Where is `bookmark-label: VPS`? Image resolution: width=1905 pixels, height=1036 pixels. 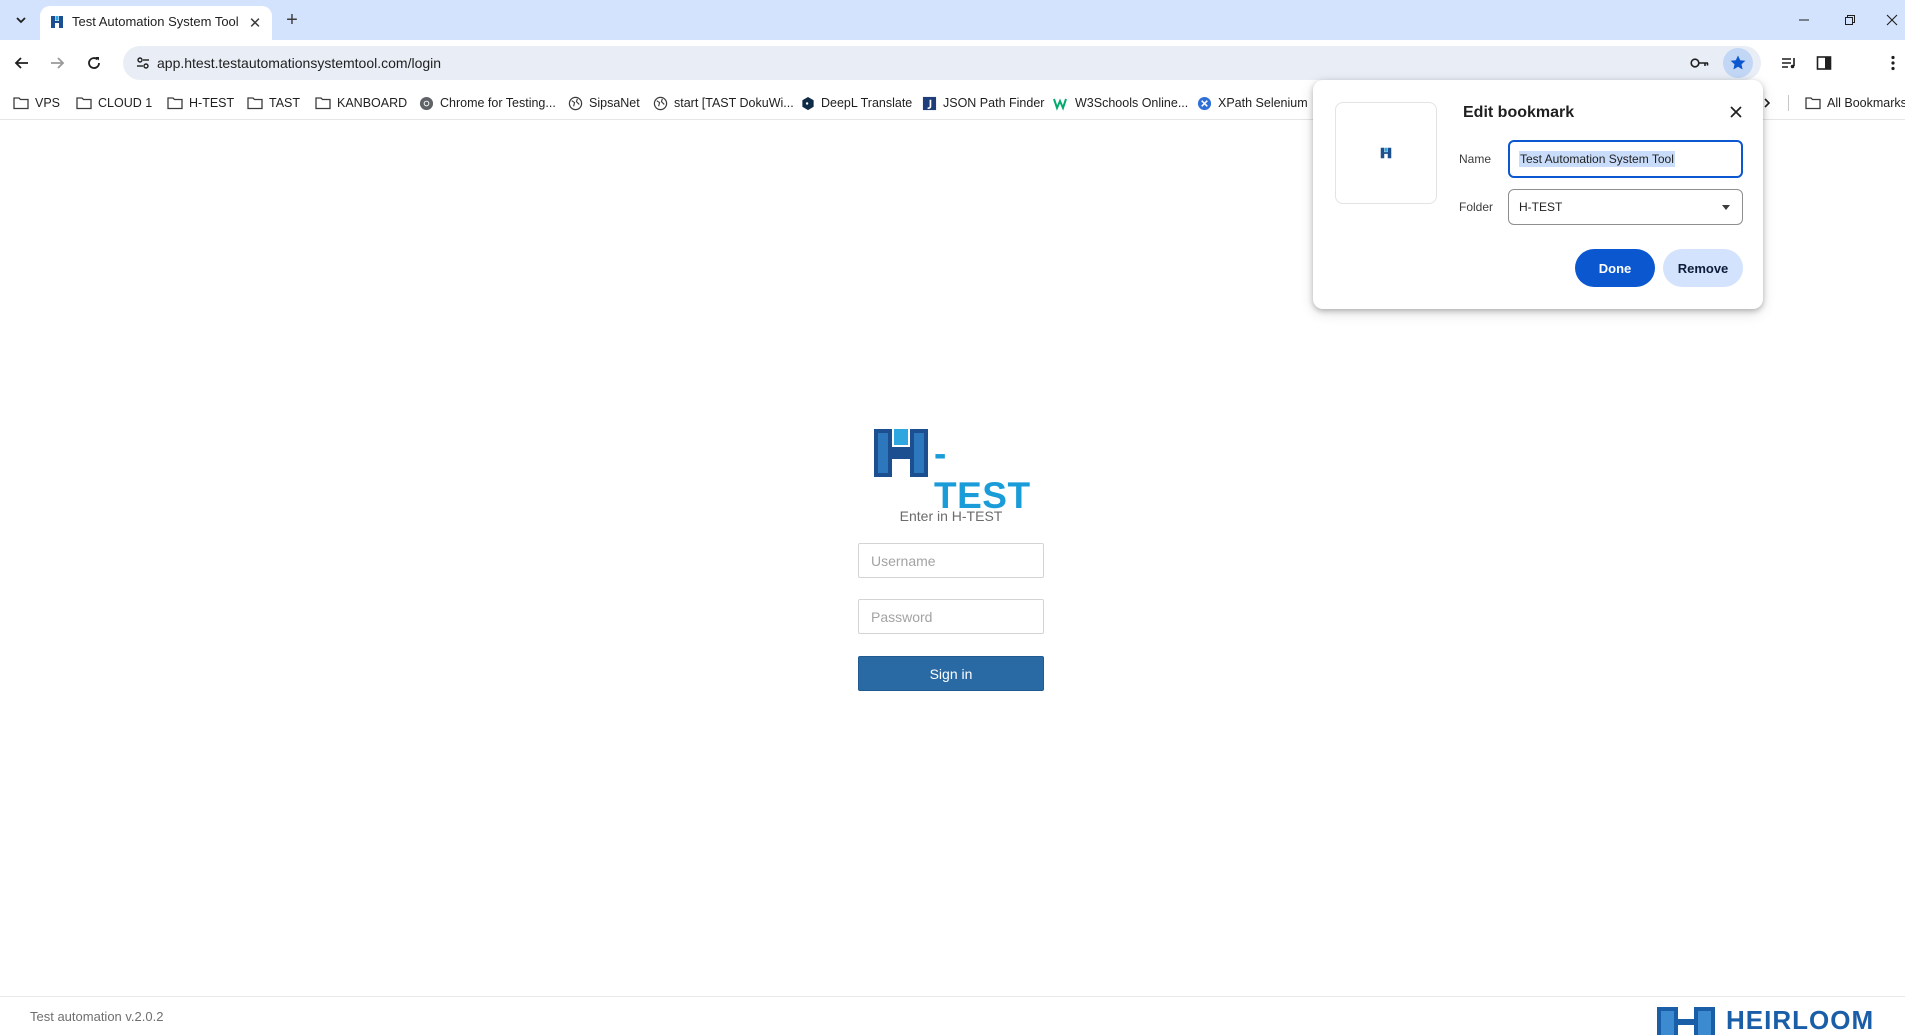 bookmark-label: VPS is located at coordinates (48, 103).